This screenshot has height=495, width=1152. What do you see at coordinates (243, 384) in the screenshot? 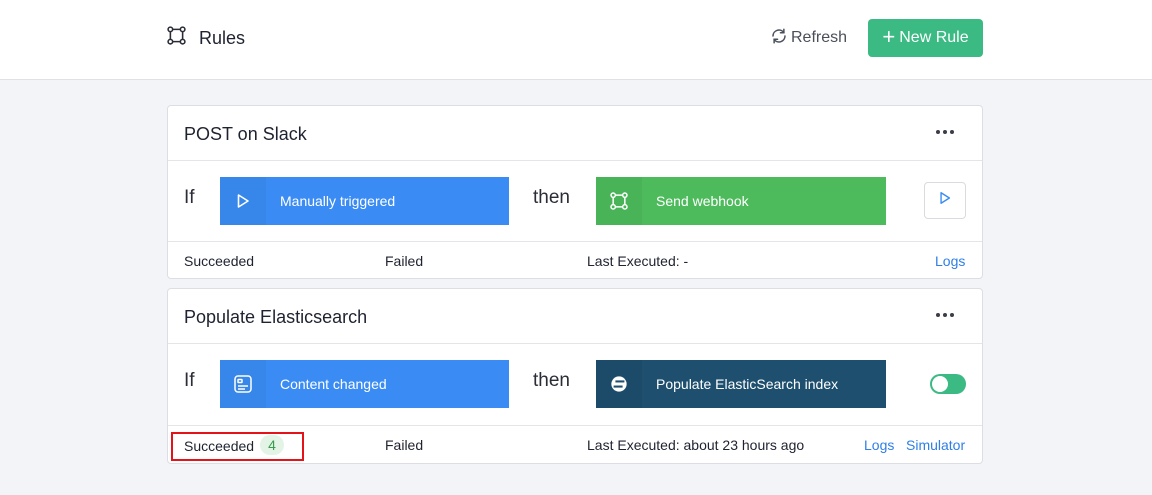
I see `content-icon` at bounding box center [243, 384].